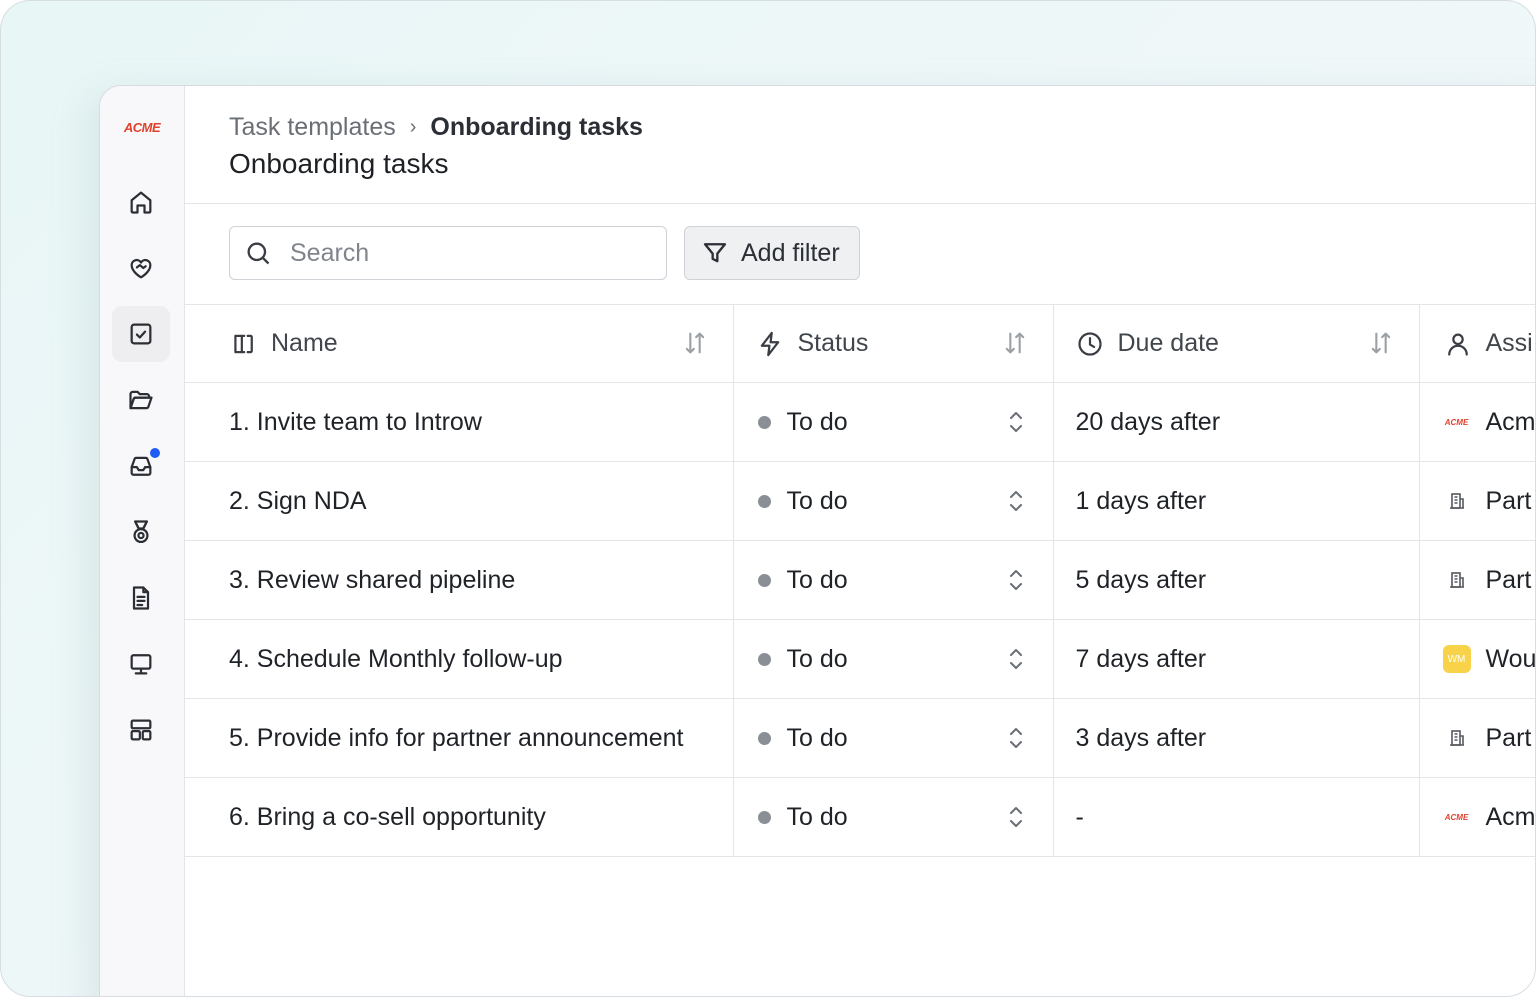  What do you see at coordinates (155, 453) in the screenshot?
I see `notification-dot` at bounding box center [155, 453].